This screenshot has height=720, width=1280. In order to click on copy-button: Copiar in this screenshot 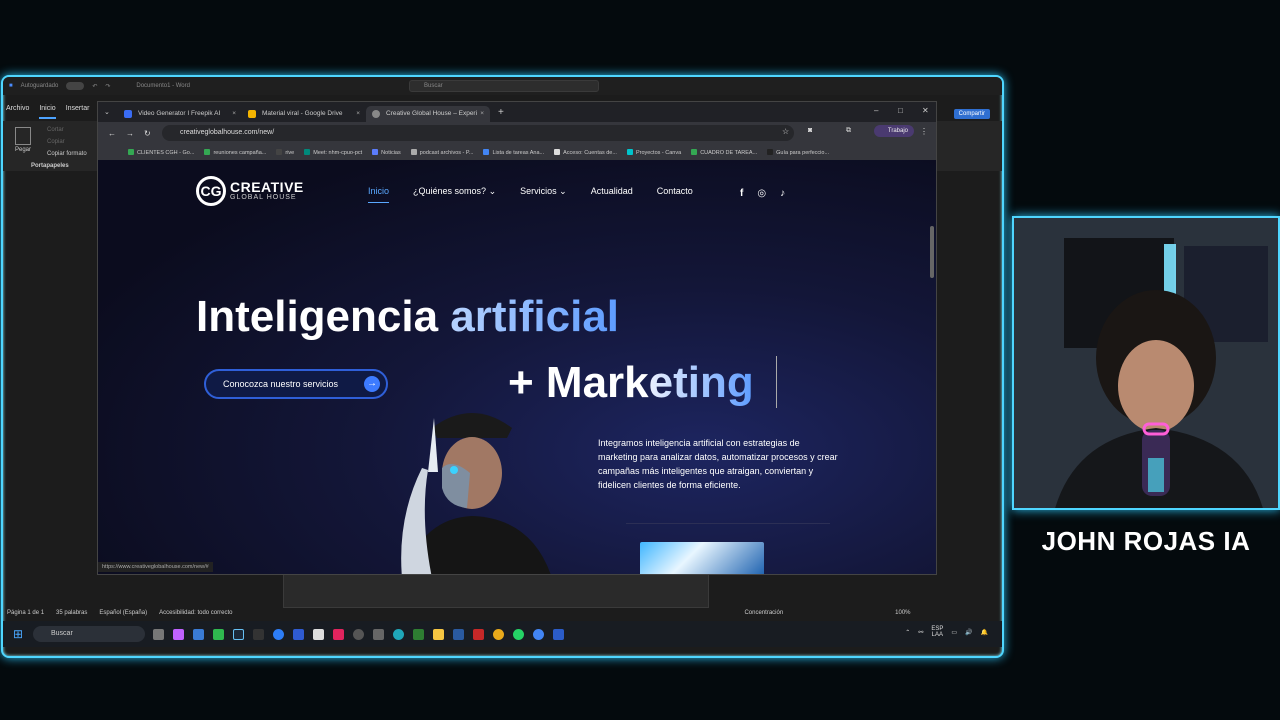, I will do `click(56, 142)`.